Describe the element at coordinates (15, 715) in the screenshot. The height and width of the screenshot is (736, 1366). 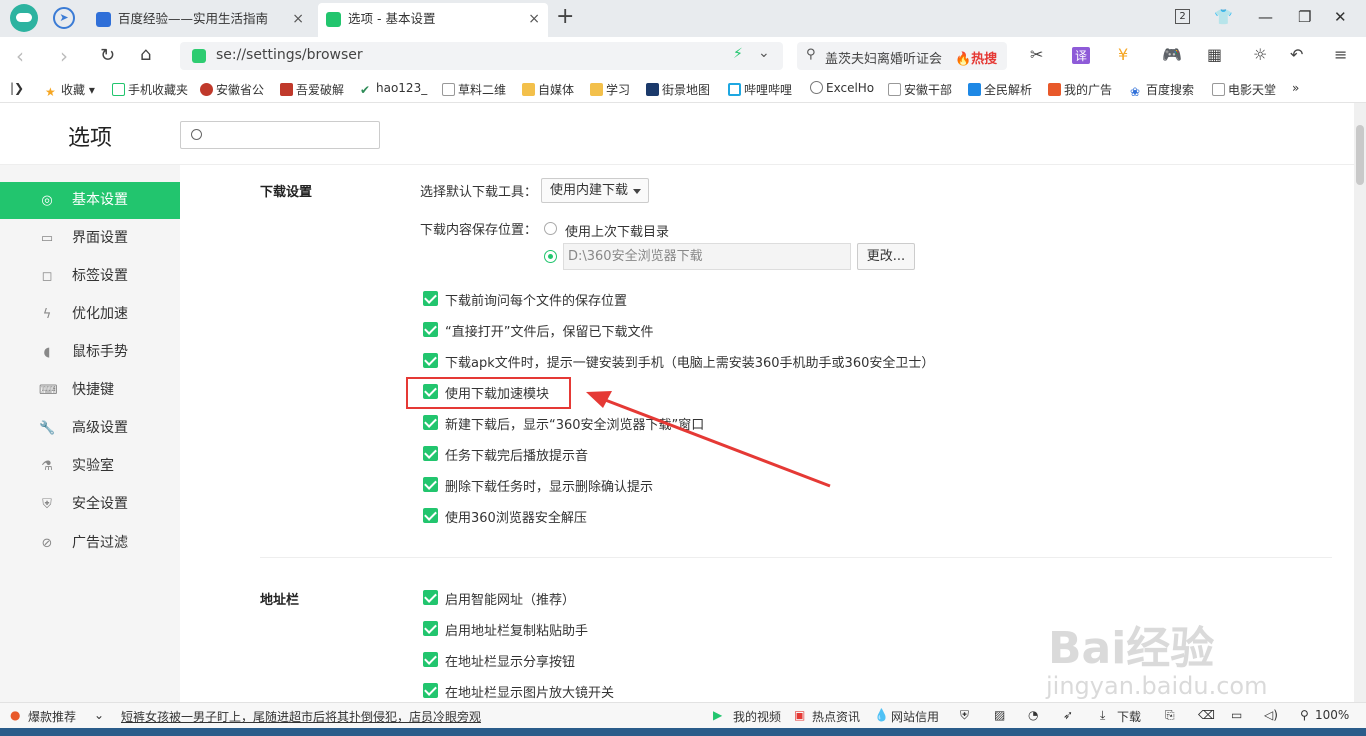
I see `promo-icon: ●` at that location.